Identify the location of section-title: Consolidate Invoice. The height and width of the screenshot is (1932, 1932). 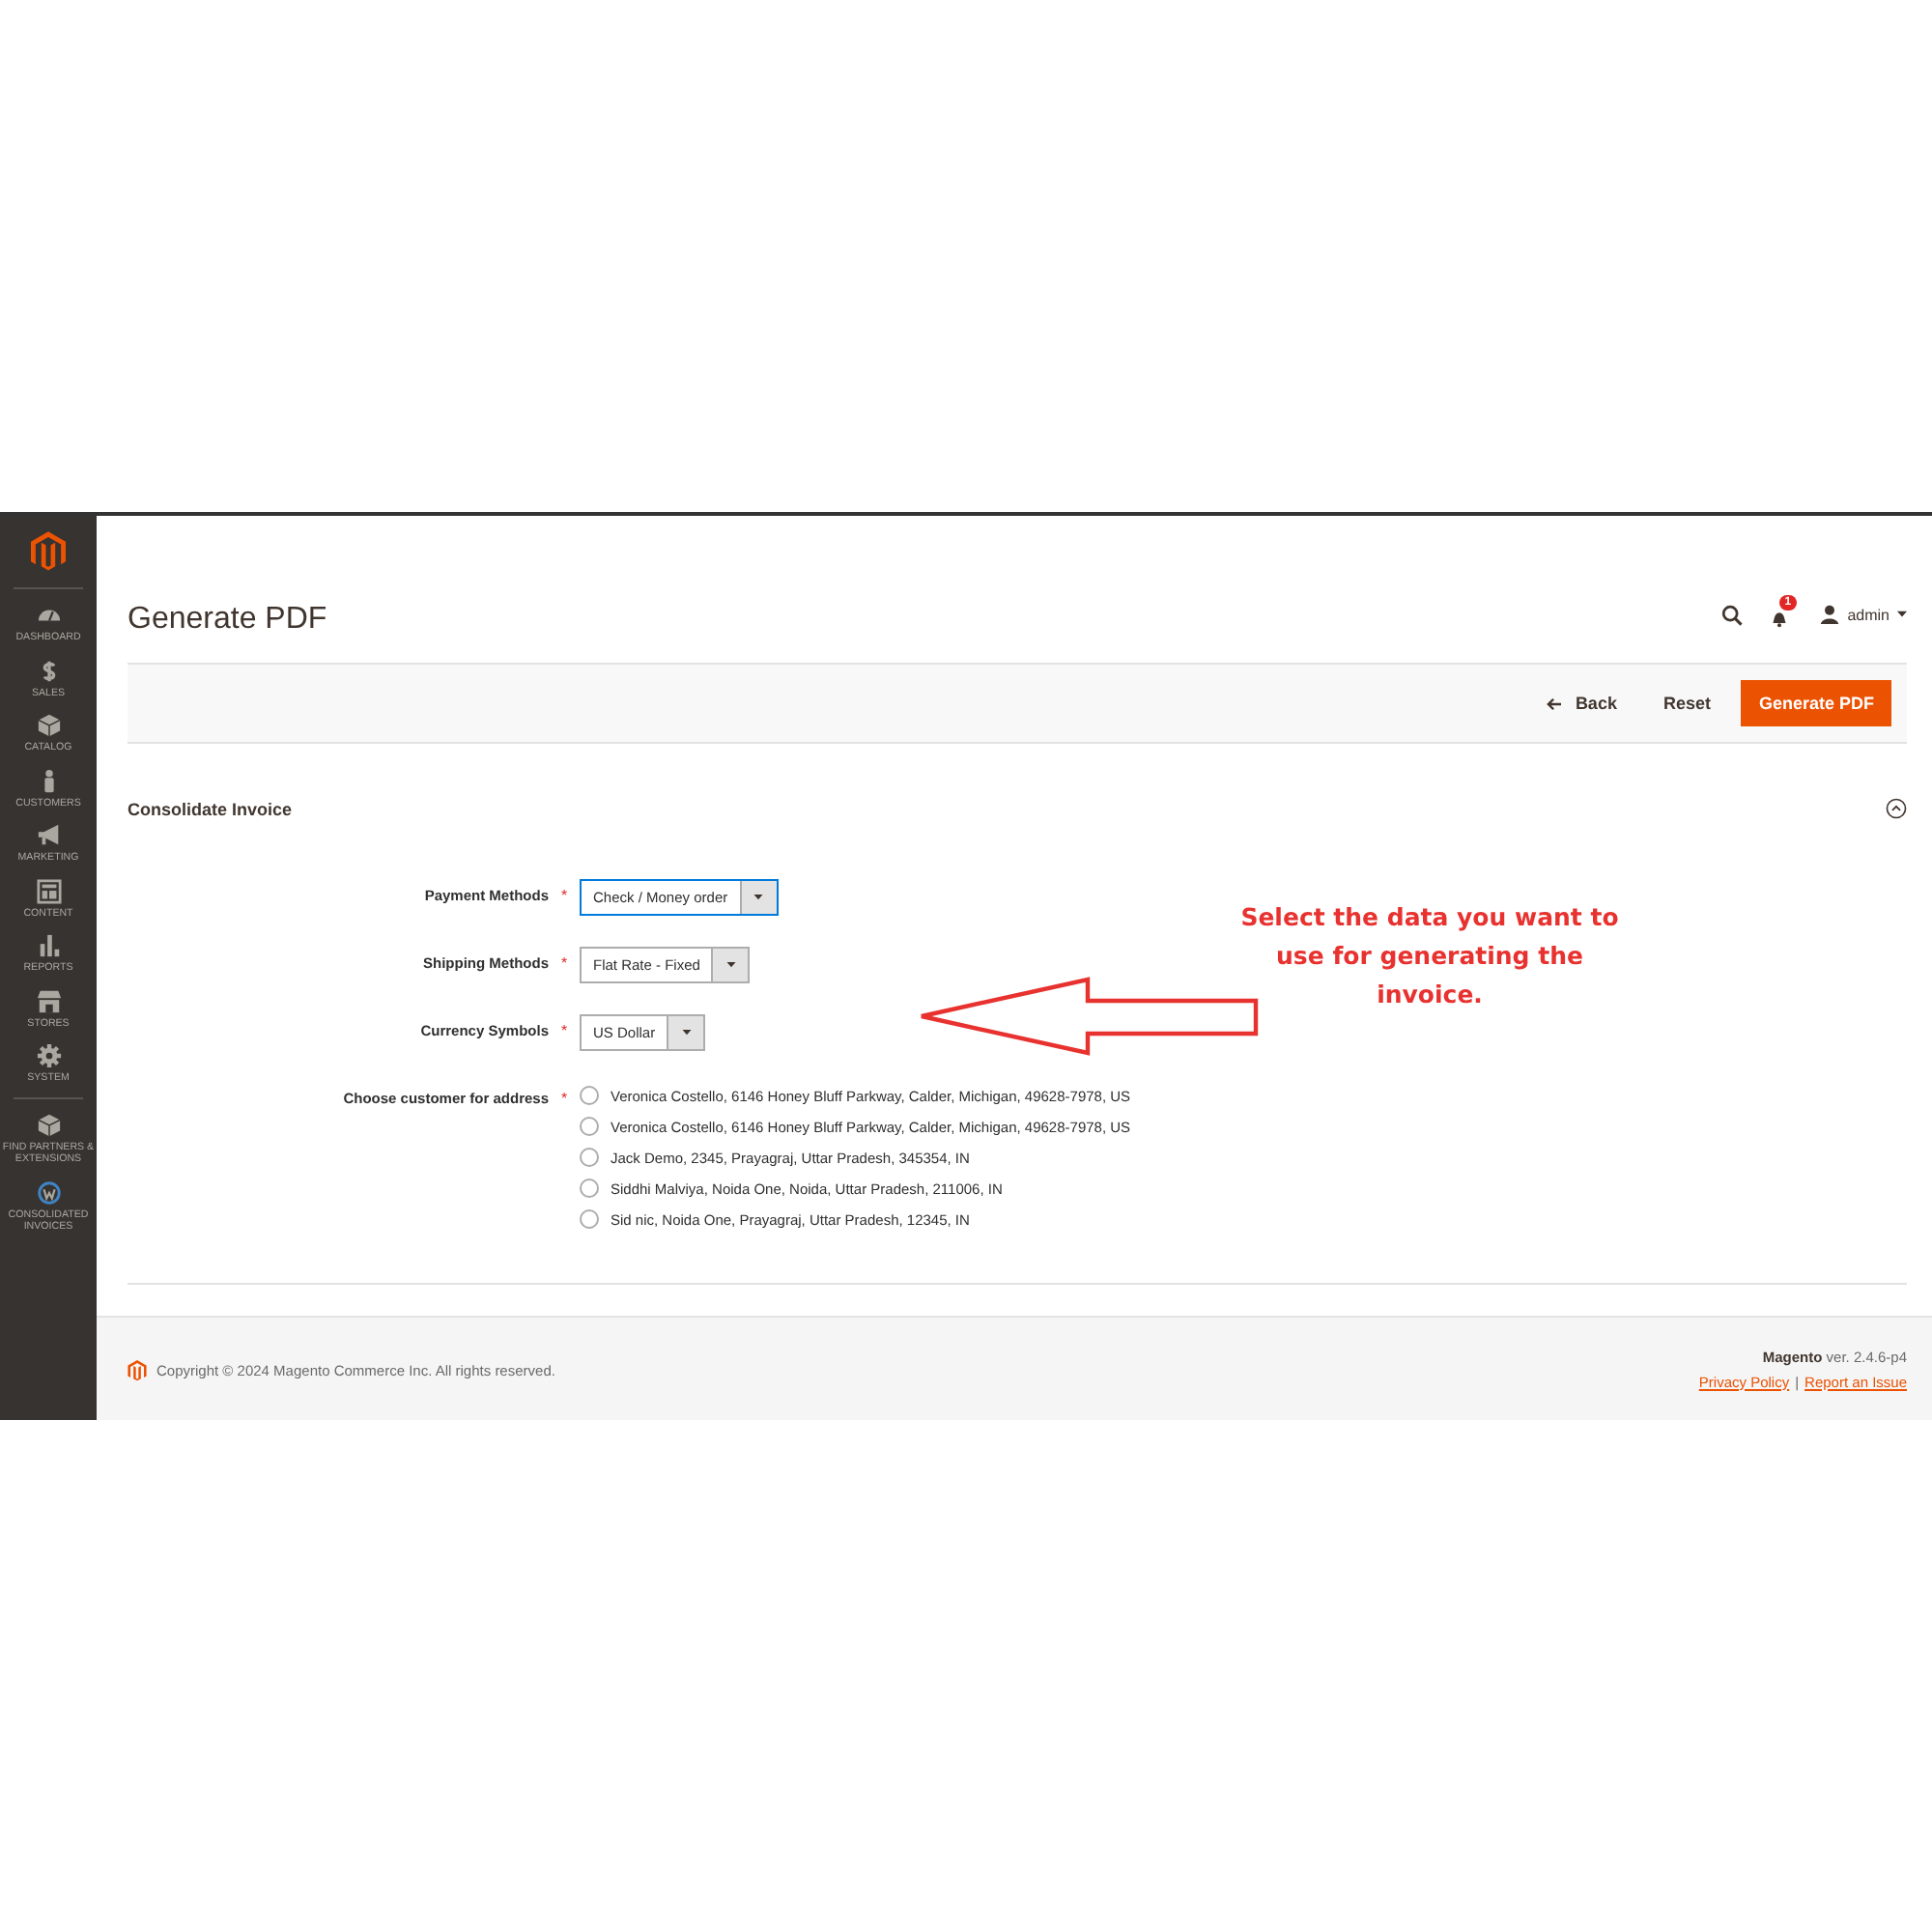
(210, 808).